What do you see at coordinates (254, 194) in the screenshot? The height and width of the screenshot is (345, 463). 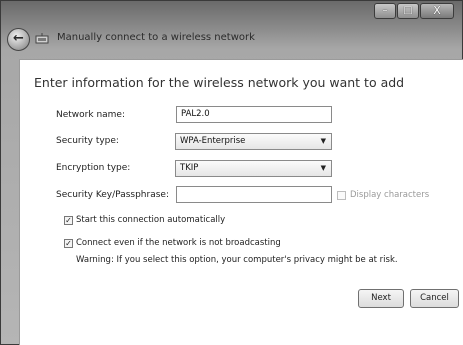 I see `security-key-input` at bounding box center [254, 194].